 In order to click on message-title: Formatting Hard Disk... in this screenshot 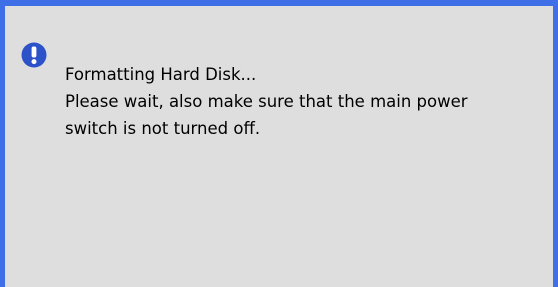, I will do `click(161, 74)`.